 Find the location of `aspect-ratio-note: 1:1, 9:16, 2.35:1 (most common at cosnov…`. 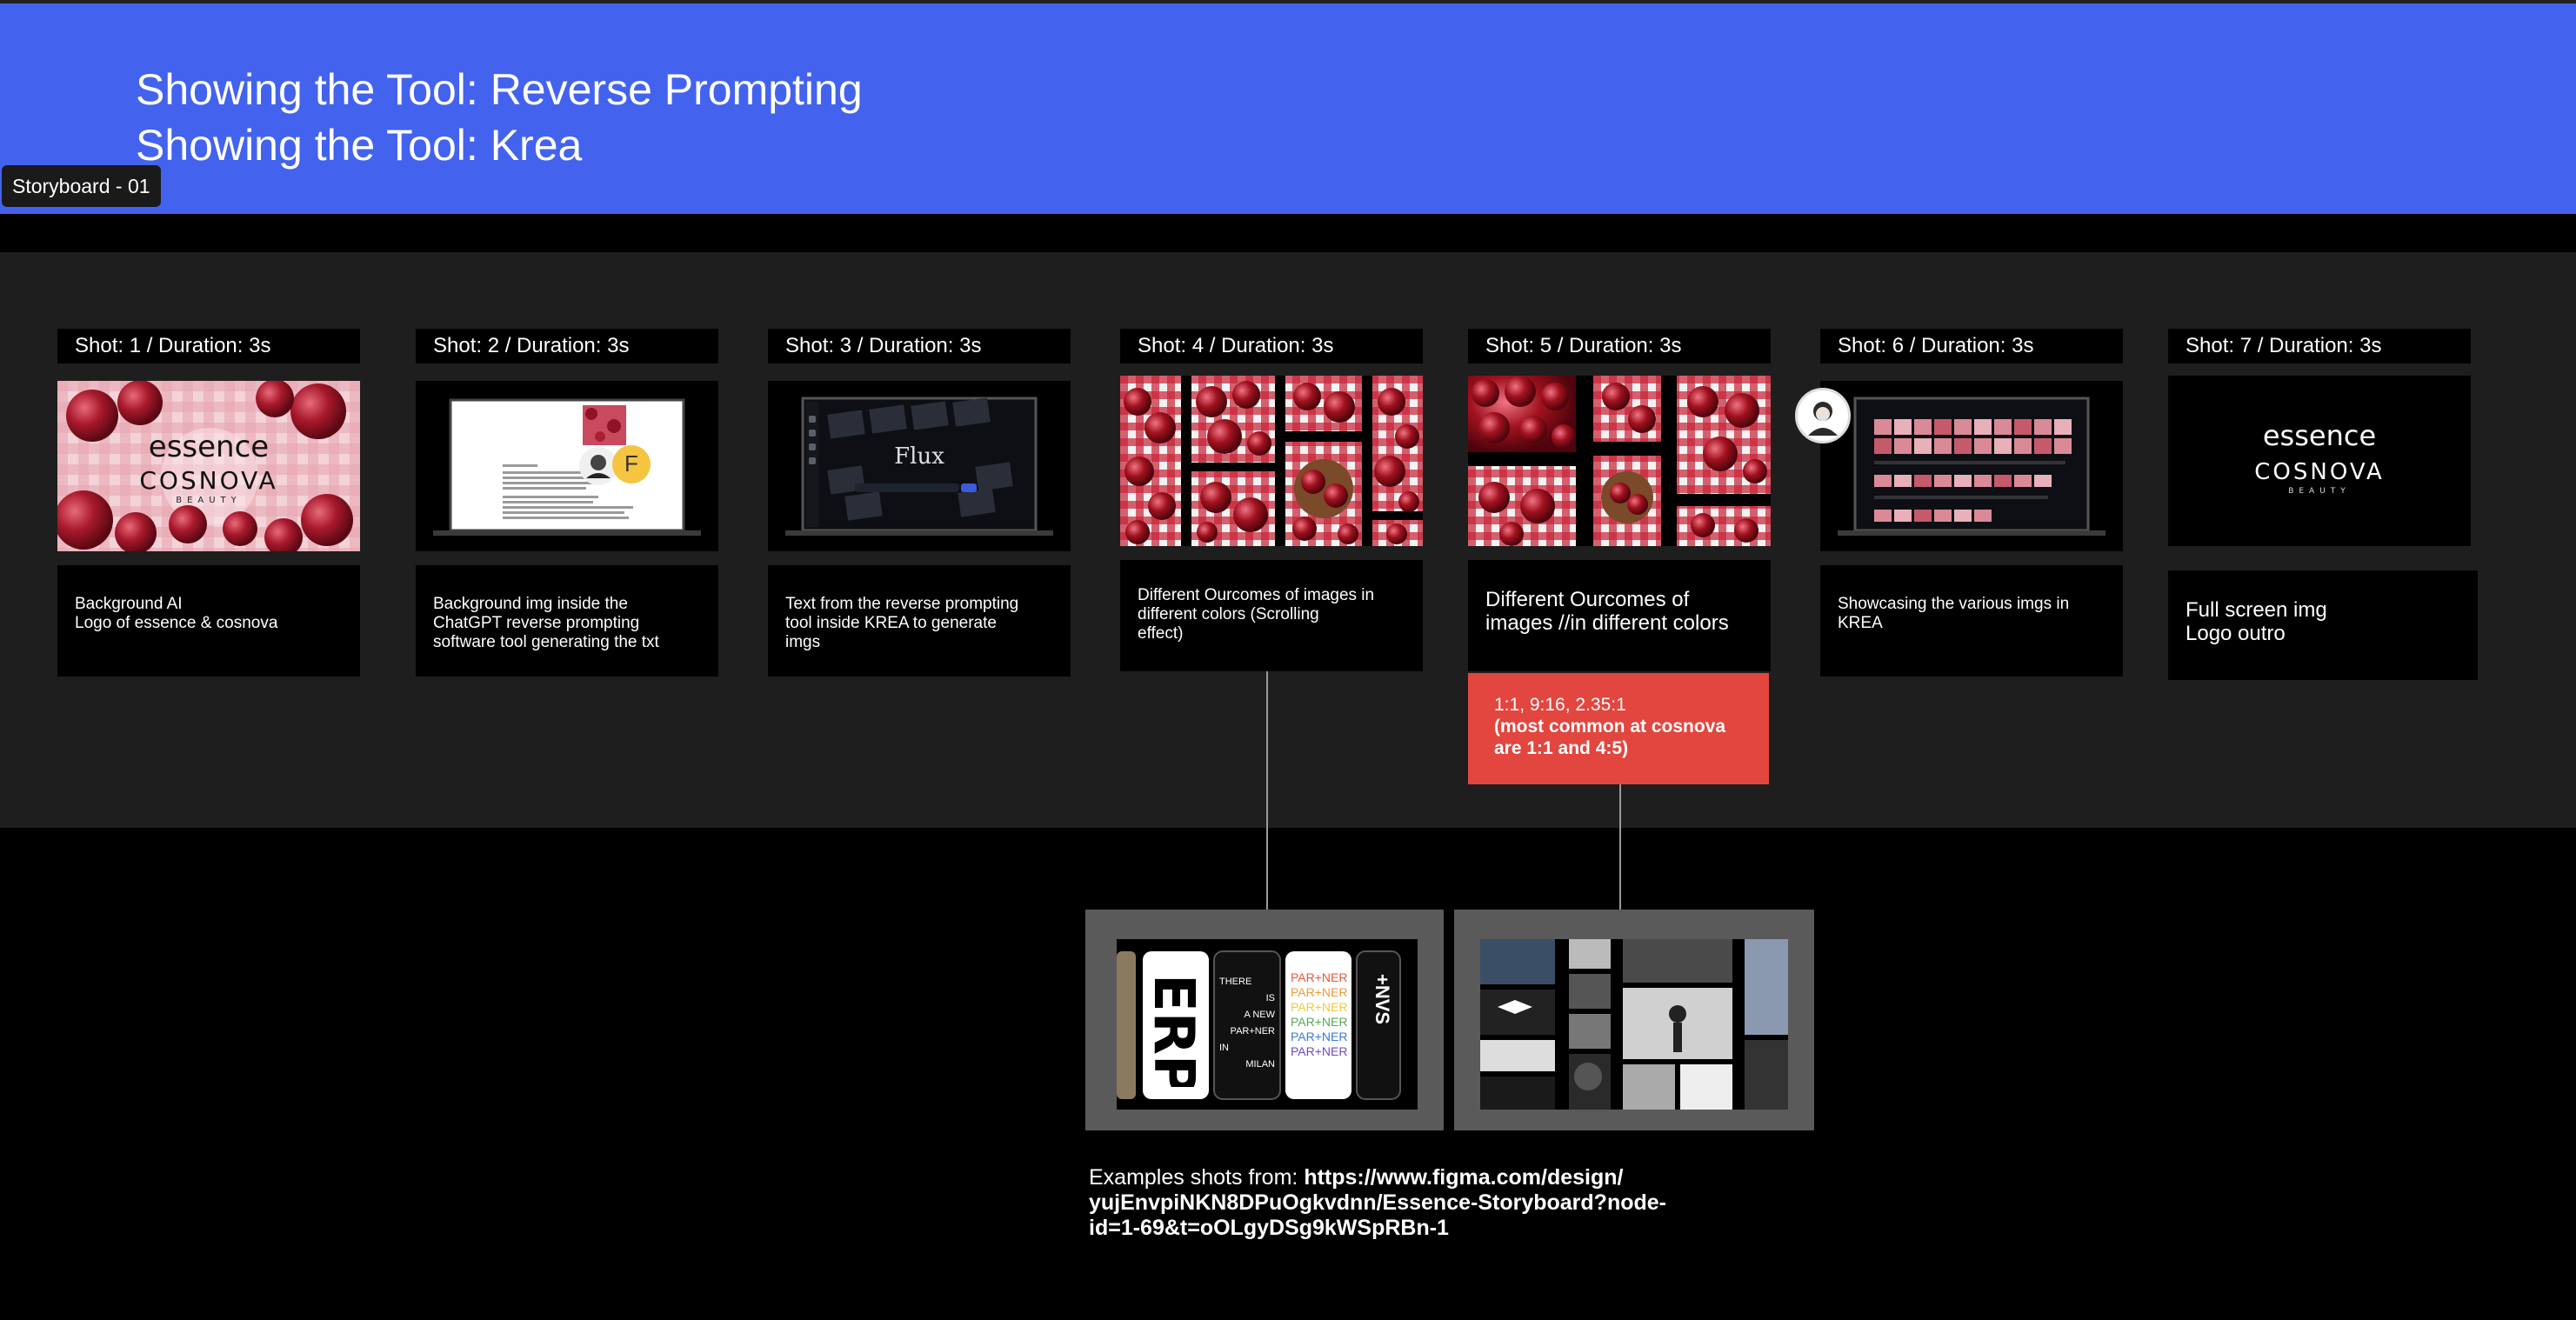

aspect-ratio-note: 1:1, 9:16, 2.35:1 (most common at cosnov… is located at coordinates (1618, 728).